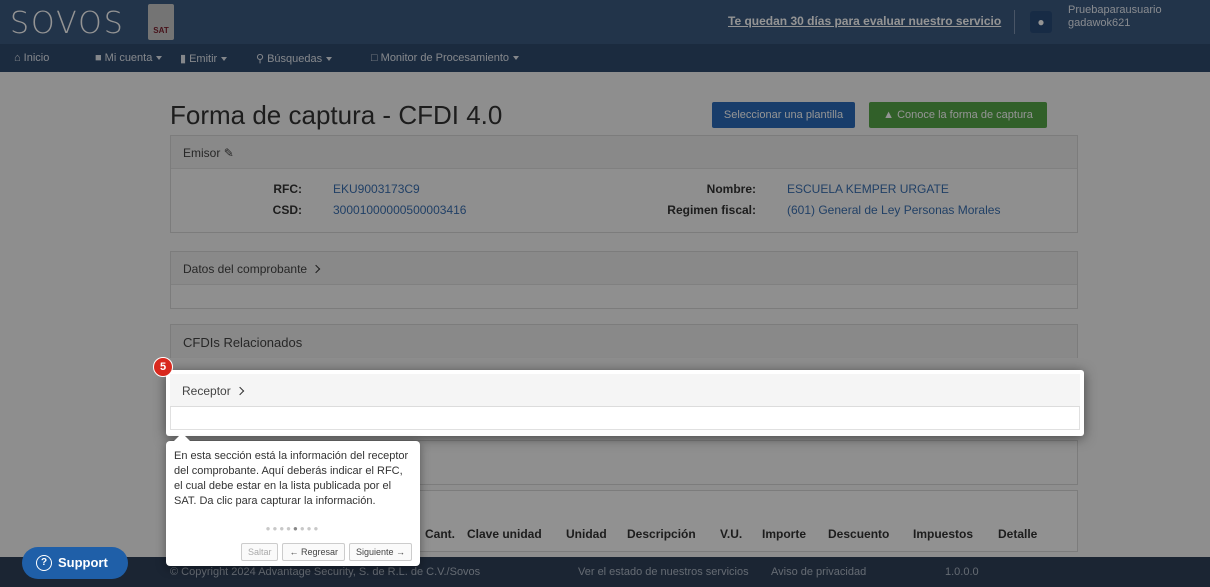  Describe the element at coordinates (380, 552) in the screenshot. I see `tour-next-button: Siguiente →` at that location.